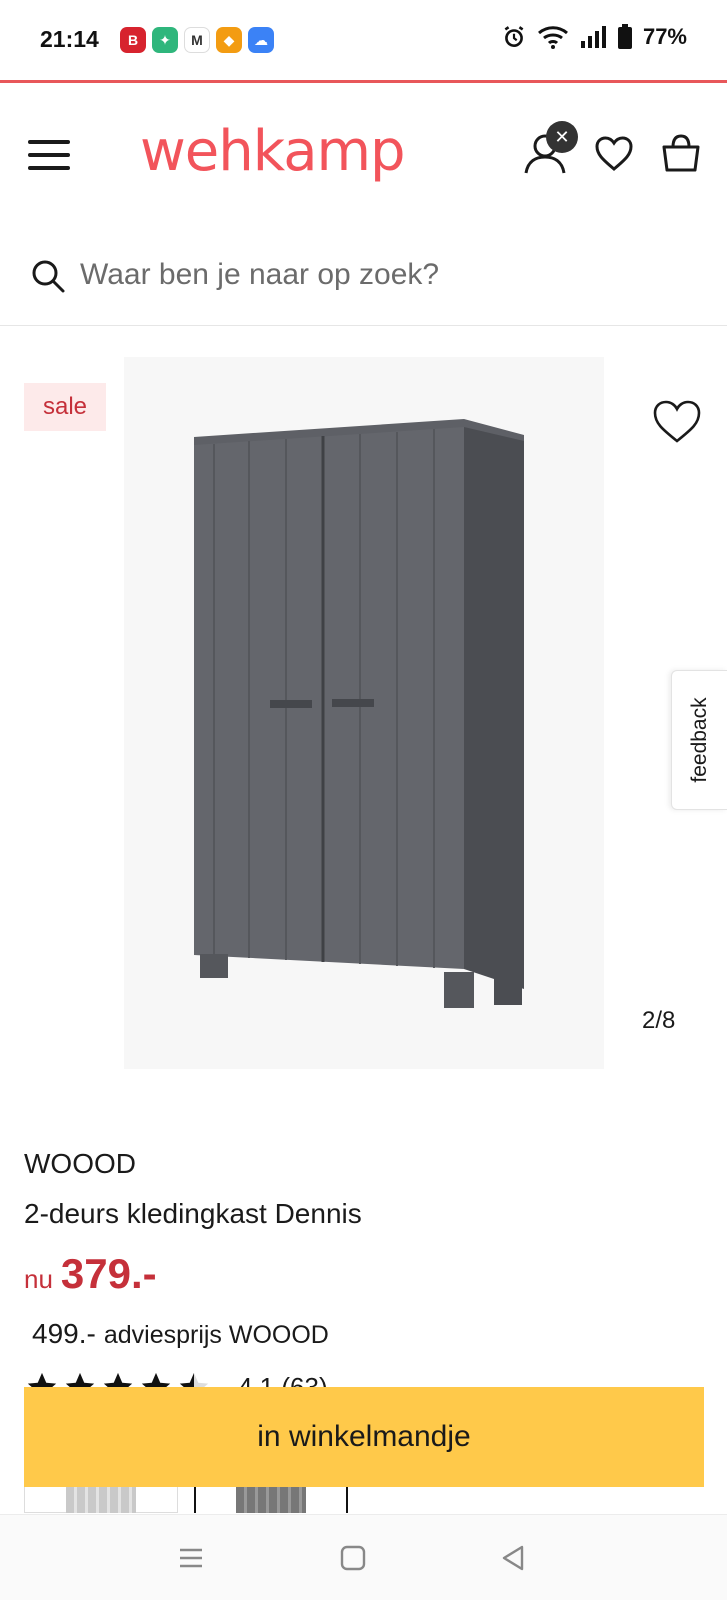 The image size is (727, 1600). I want to click on shield-app-icon: ◆, so click(229, 40).